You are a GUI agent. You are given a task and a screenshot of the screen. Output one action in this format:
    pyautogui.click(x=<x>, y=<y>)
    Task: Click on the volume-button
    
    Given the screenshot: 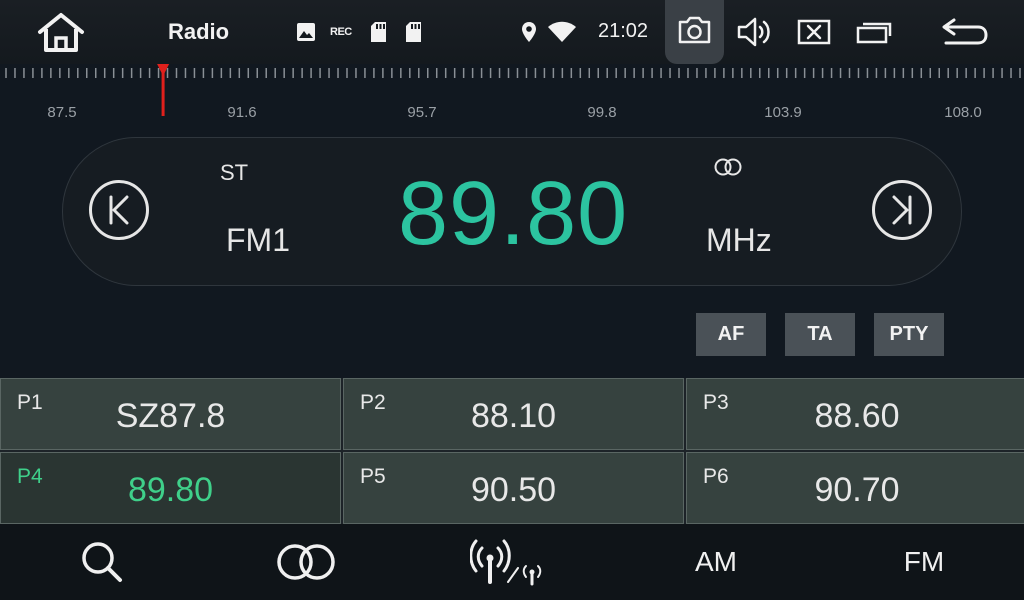 What is the action you would take?
    pyautogui.click(x=755, y=32)
    